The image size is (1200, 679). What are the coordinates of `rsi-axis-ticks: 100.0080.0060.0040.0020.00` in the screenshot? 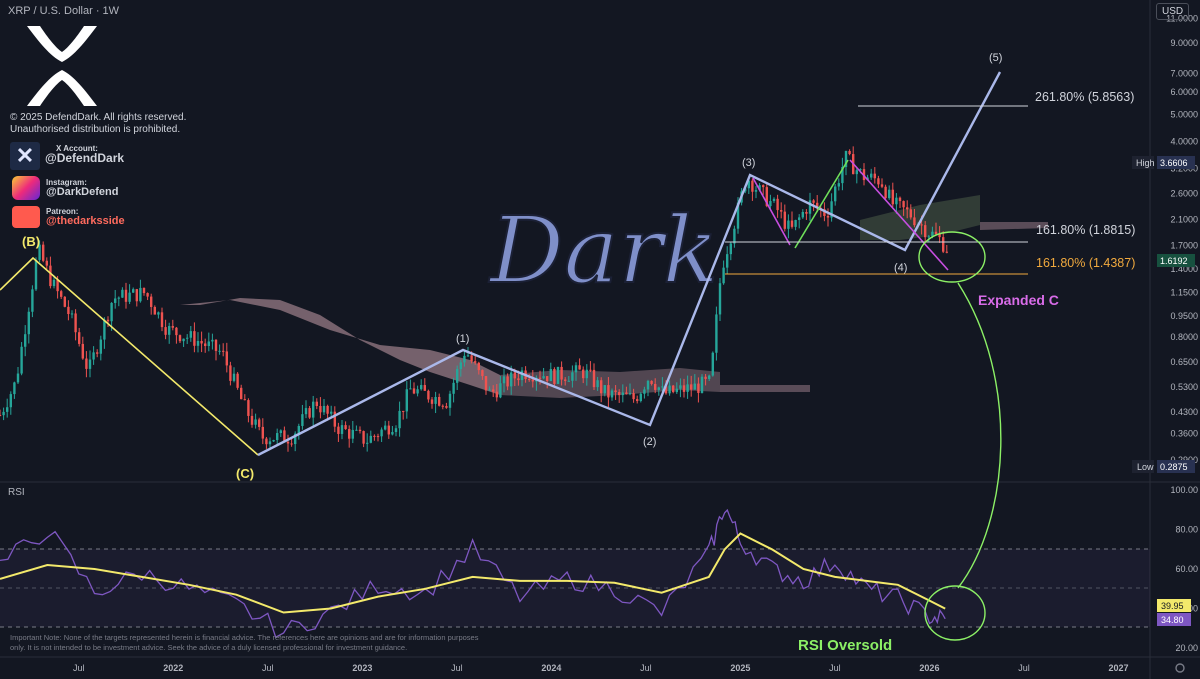 It's located at (1184, 569).